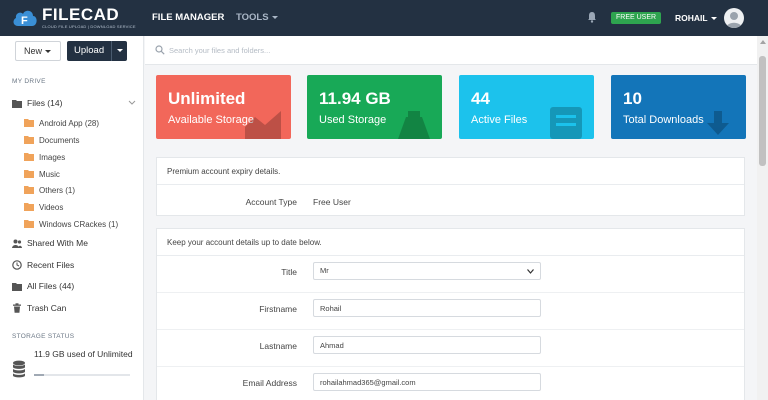 Image resolution: width=768 pixels, height=400 pixels. I want to click on stat-label: Total Downloads, so click(663, 120).